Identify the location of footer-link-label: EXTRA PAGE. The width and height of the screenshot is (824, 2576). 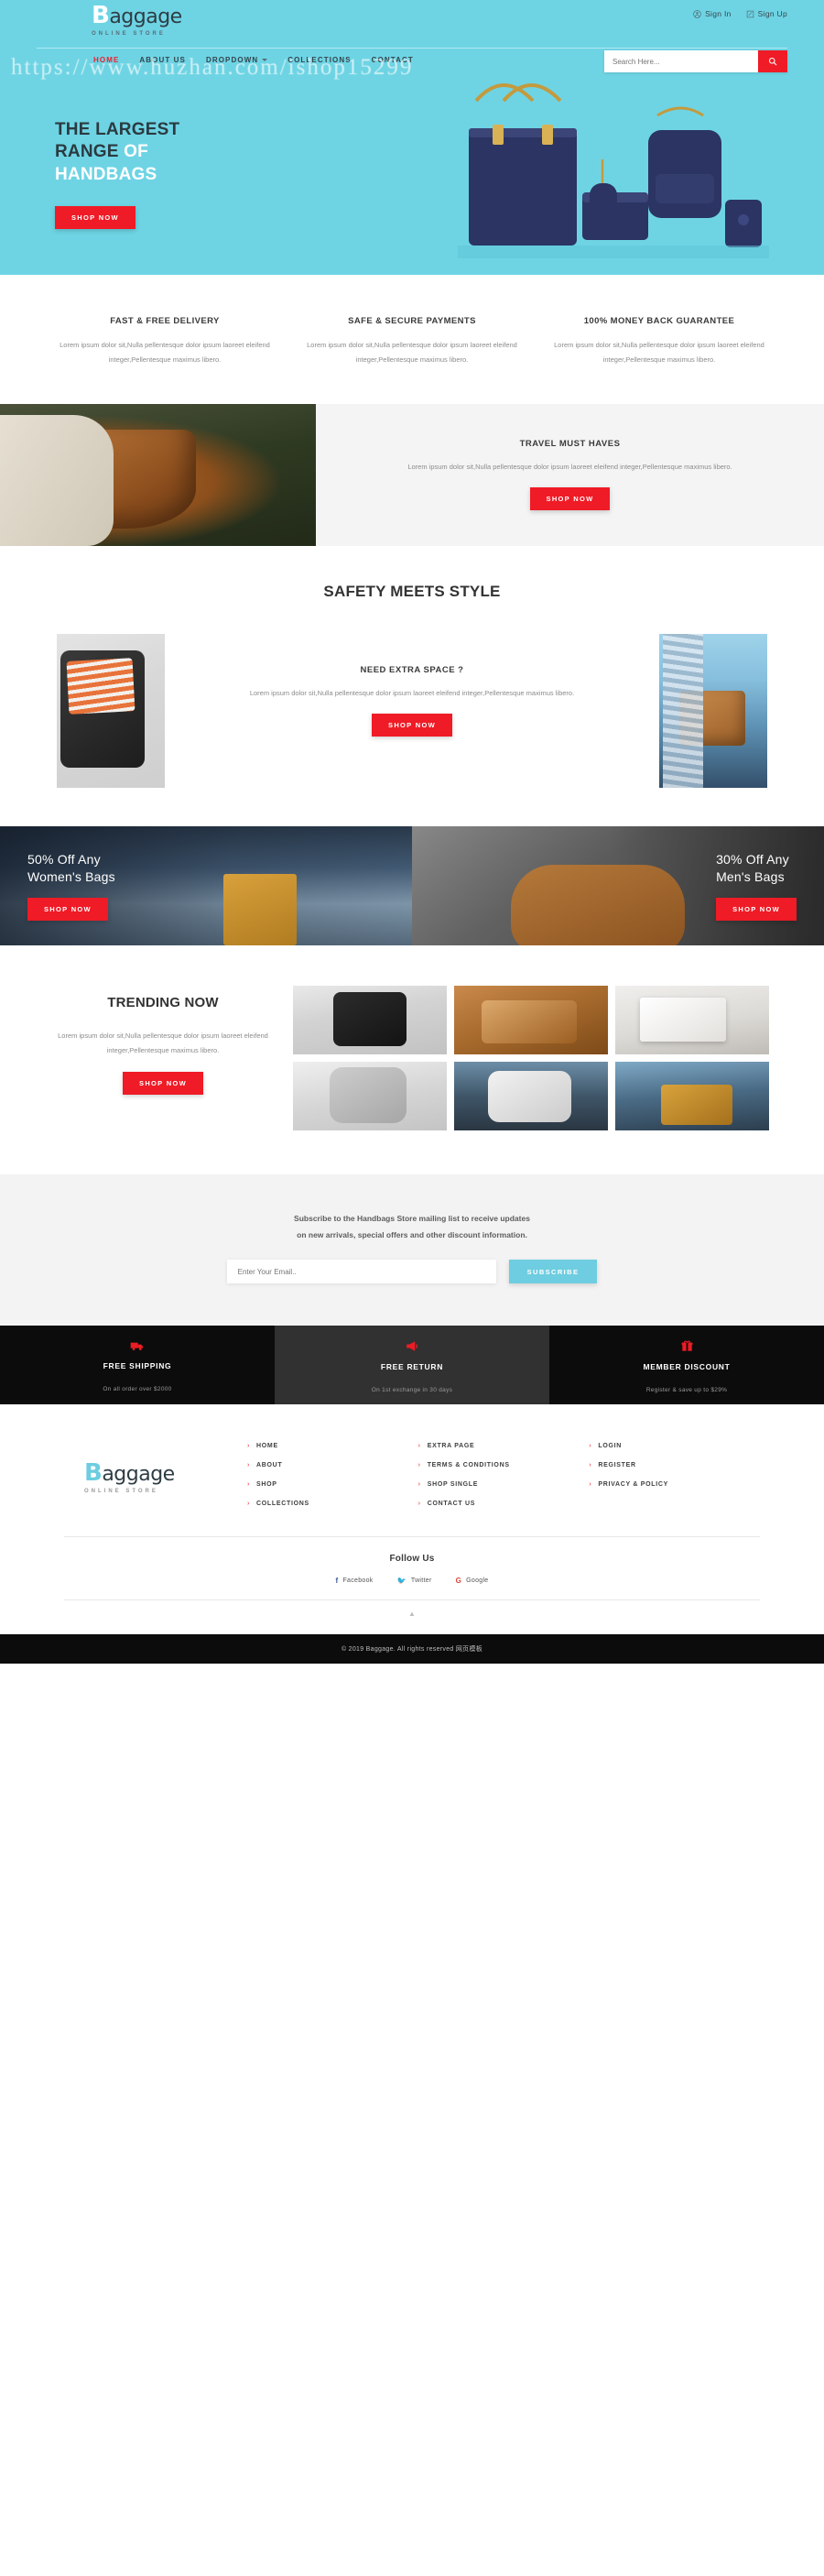
(451, 1447).